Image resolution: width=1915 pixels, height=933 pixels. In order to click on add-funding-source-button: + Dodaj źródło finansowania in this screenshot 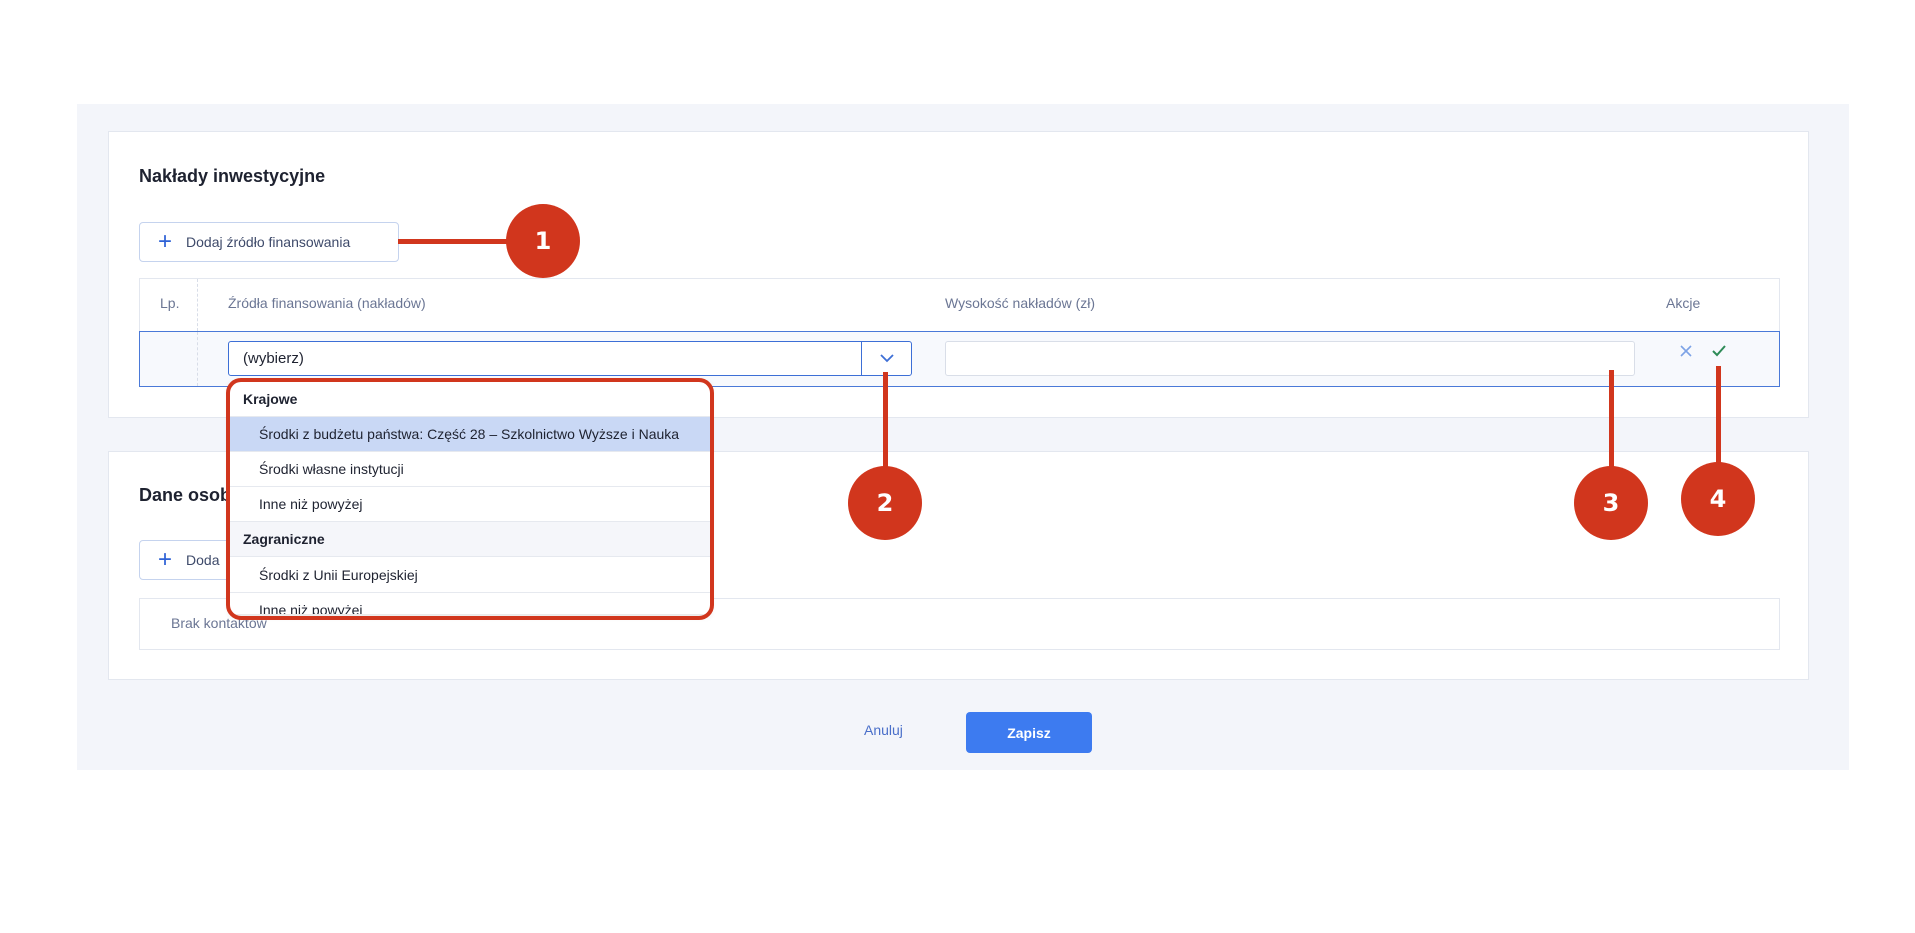, I will do `click(269, 242)`.